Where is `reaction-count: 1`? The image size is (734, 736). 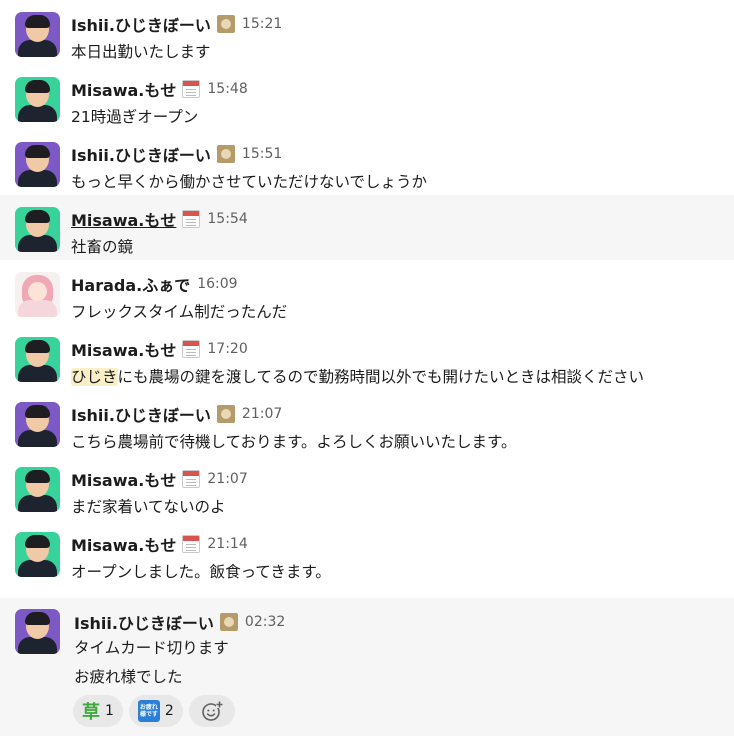 reaction-count: 1 is located at coordinates (109, 711).